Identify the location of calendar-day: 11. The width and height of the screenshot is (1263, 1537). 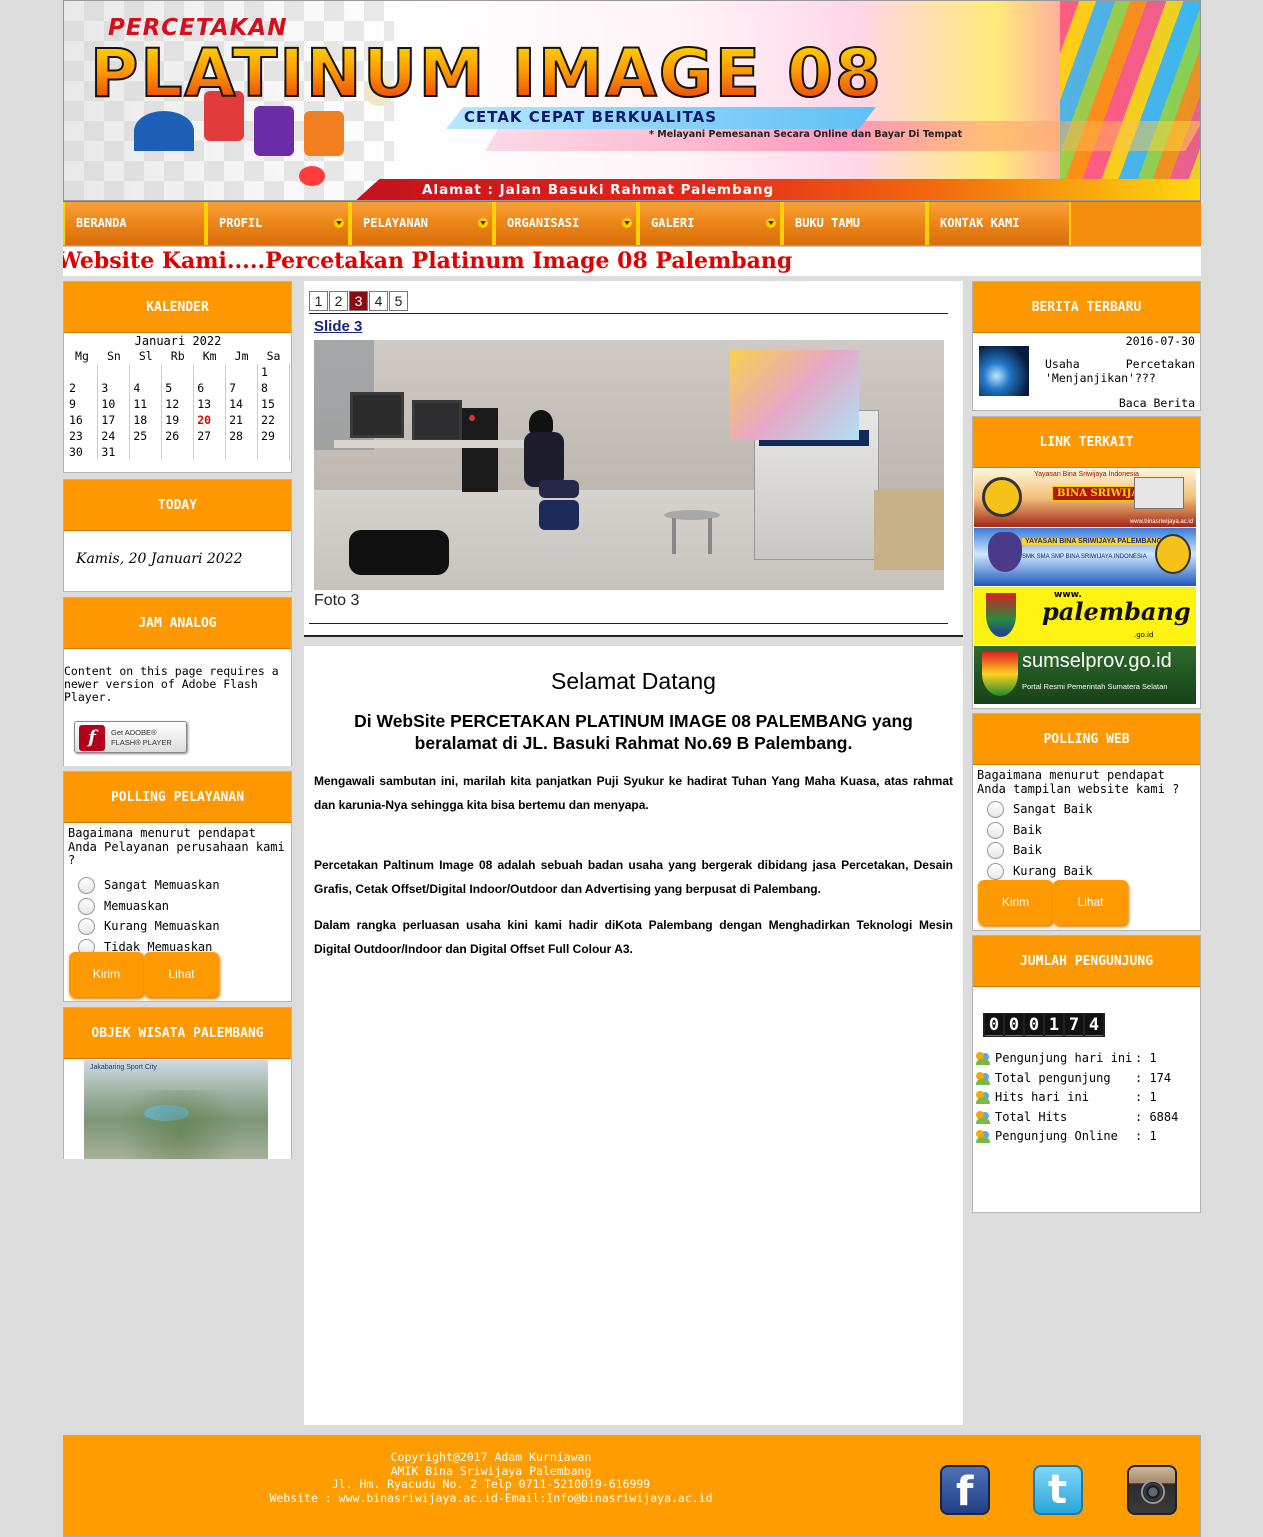
(146, 404).